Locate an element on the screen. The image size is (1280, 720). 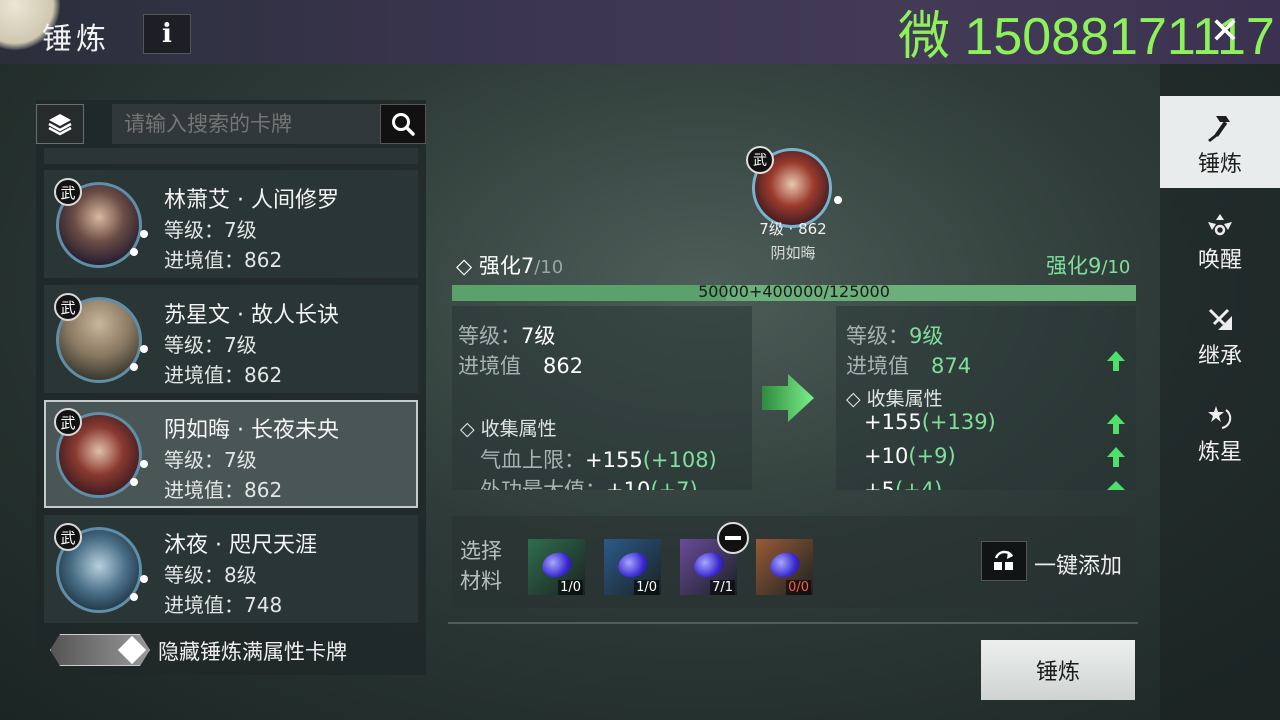
third-value: +5 is located at coordinates (879, 484).